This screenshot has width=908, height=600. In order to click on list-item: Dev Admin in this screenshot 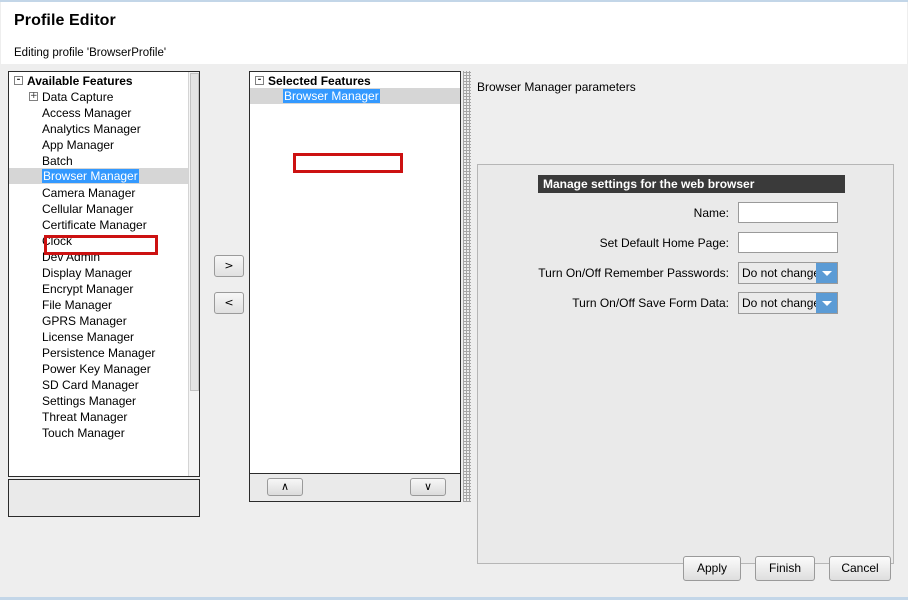, I will do `click(99, 256)`.